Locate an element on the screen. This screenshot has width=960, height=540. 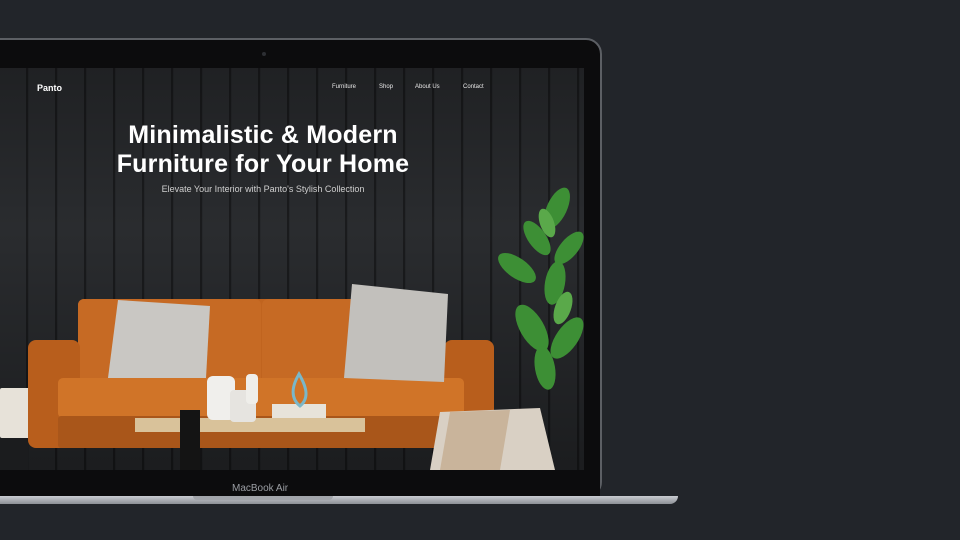
nav-link-furniture: Furniture is located at coordinates (344, 87).